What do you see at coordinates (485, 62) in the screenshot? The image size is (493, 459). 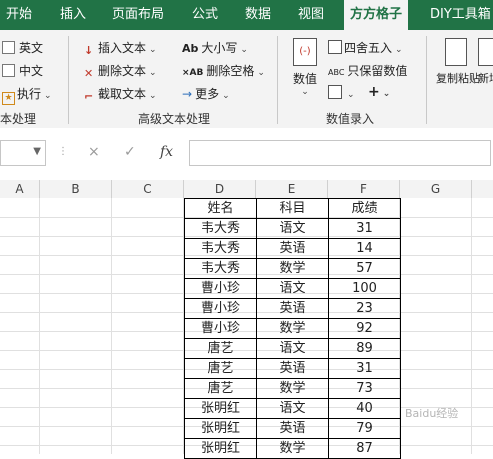 I see `new-button: 新增` at bounding box center [485, 62].